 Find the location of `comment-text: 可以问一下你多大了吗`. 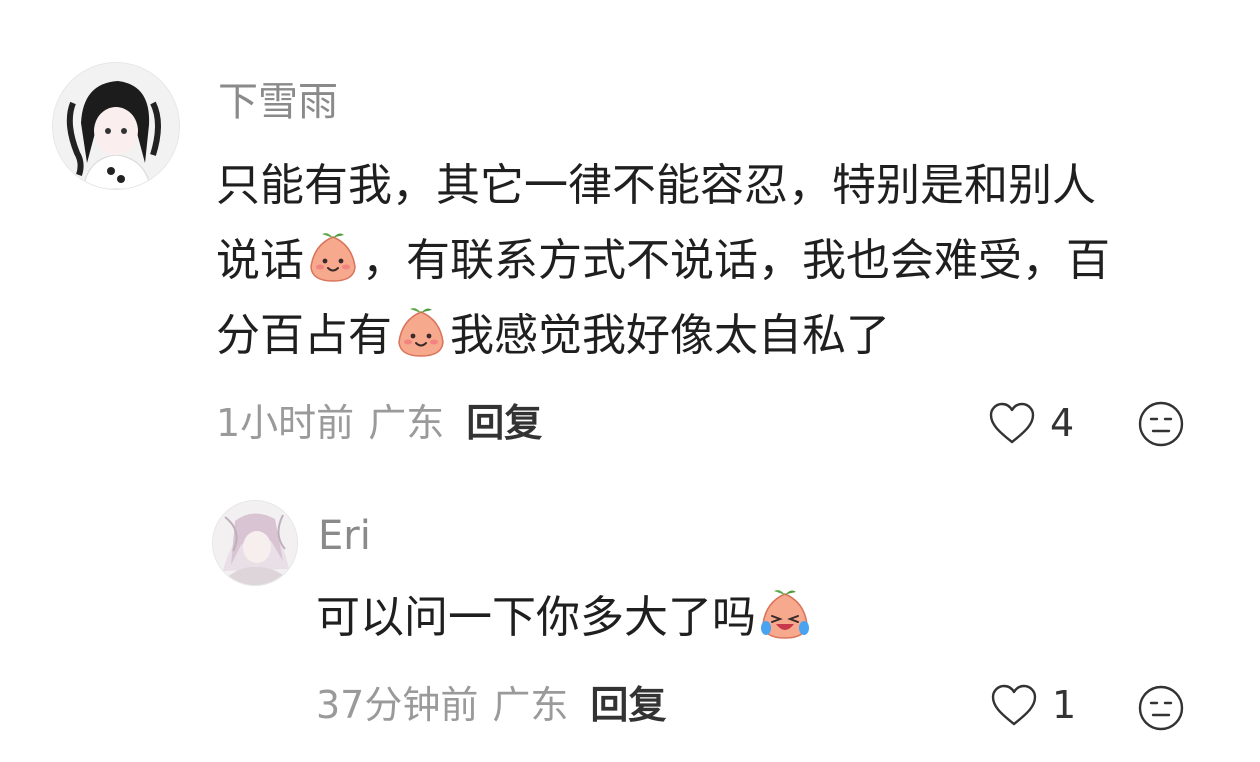

comment-text: 可以问一下你多大了吗 is located at coordinates (565, 617).